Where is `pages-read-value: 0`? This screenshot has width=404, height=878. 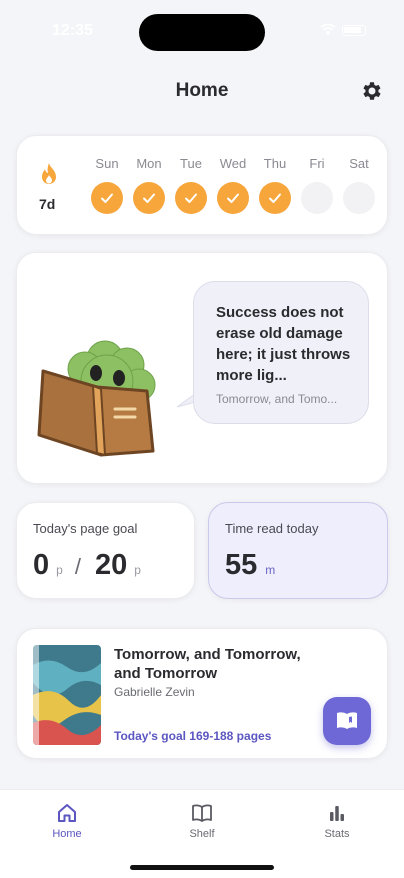 pages-read-value: 0 is located at coordinates (41, 565).